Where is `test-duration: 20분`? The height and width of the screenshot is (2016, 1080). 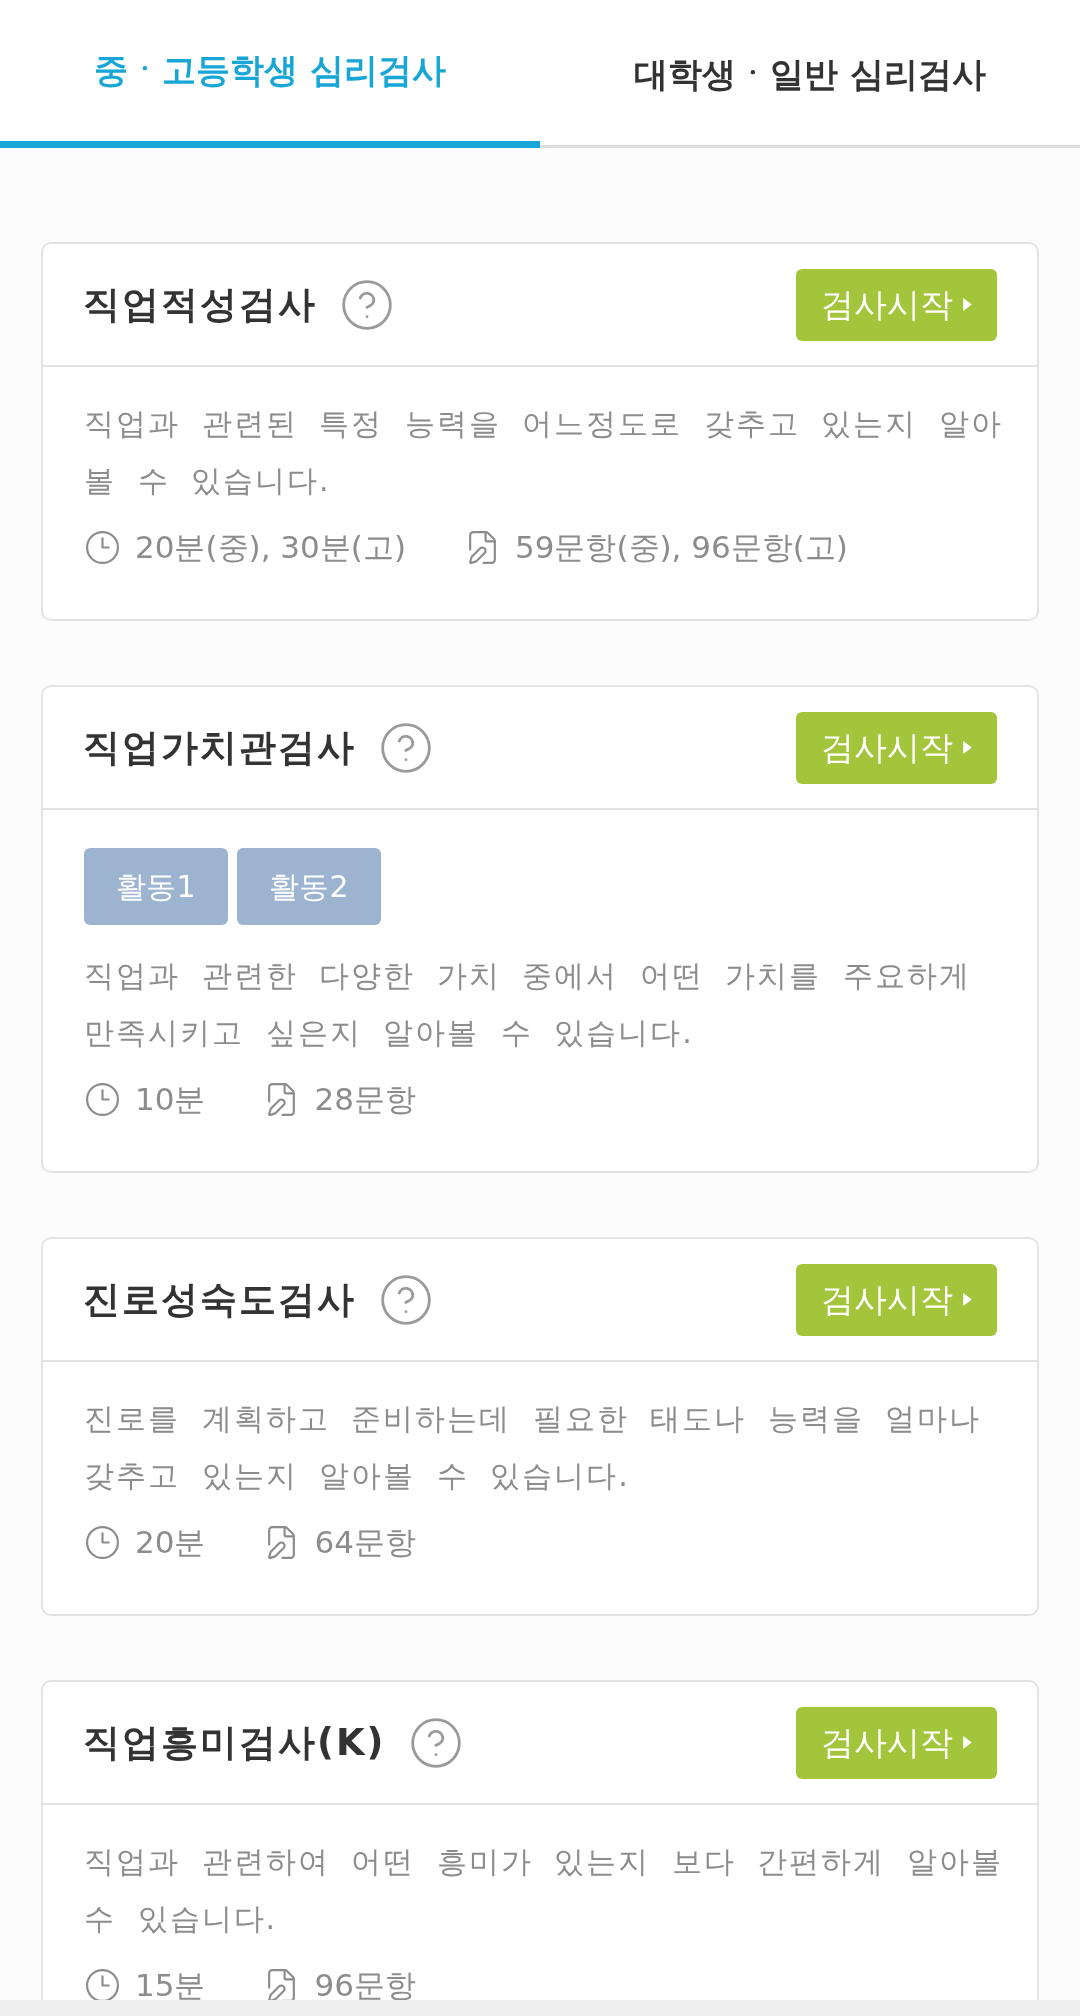
test-duration: 20분 is located at coordinates (170, 1542).